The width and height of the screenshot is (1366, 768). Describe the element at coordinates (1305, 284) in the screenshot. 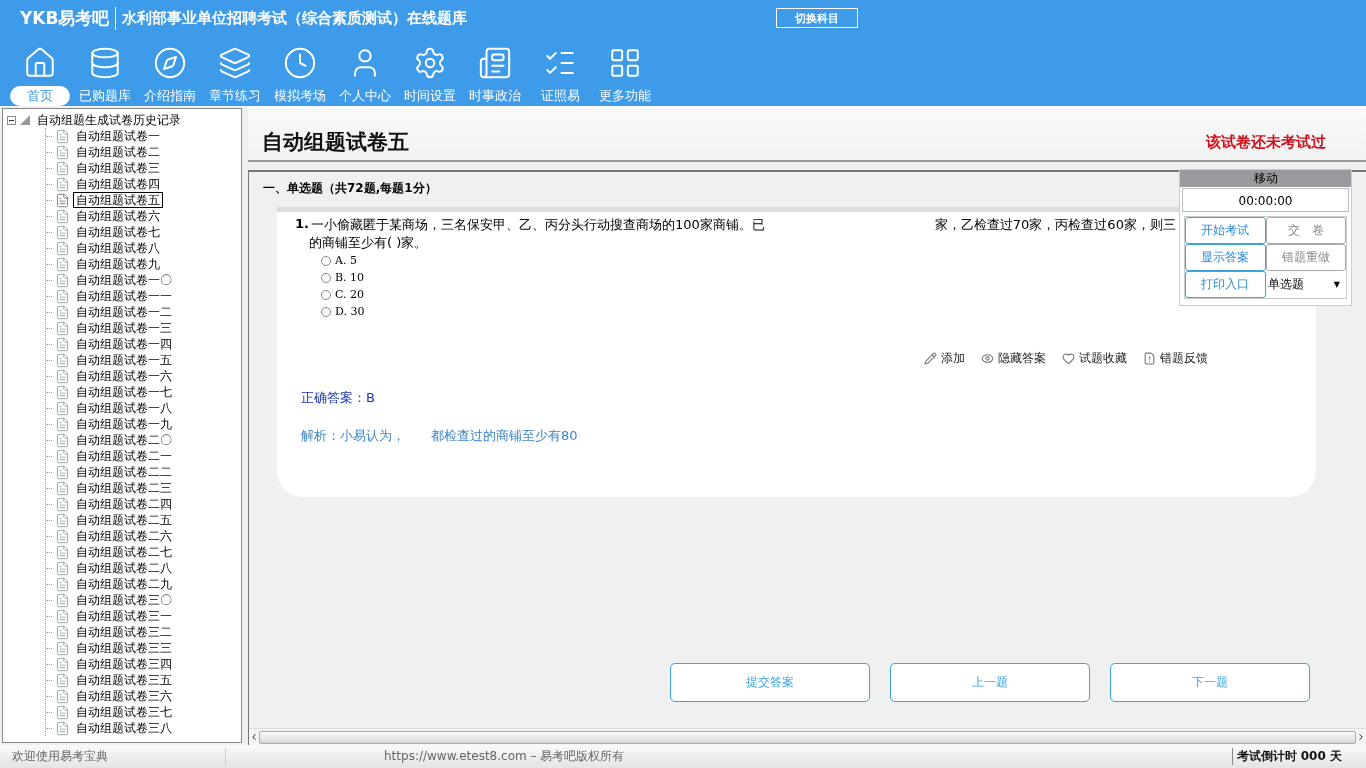

I see `question-type-select: 单选题 ▼` at that location.